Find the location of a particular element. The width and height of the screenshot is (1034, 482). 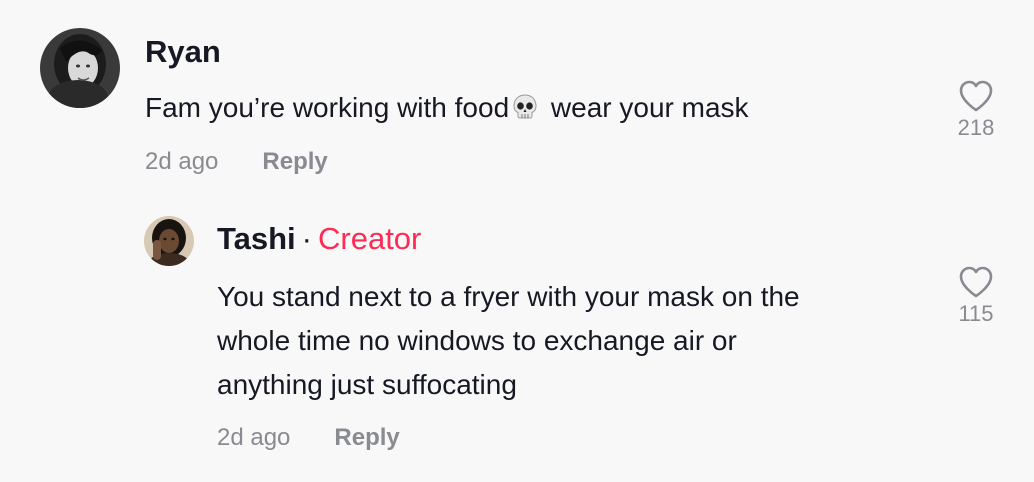

skull-emoji-icon is located at coordinates (525, 112).